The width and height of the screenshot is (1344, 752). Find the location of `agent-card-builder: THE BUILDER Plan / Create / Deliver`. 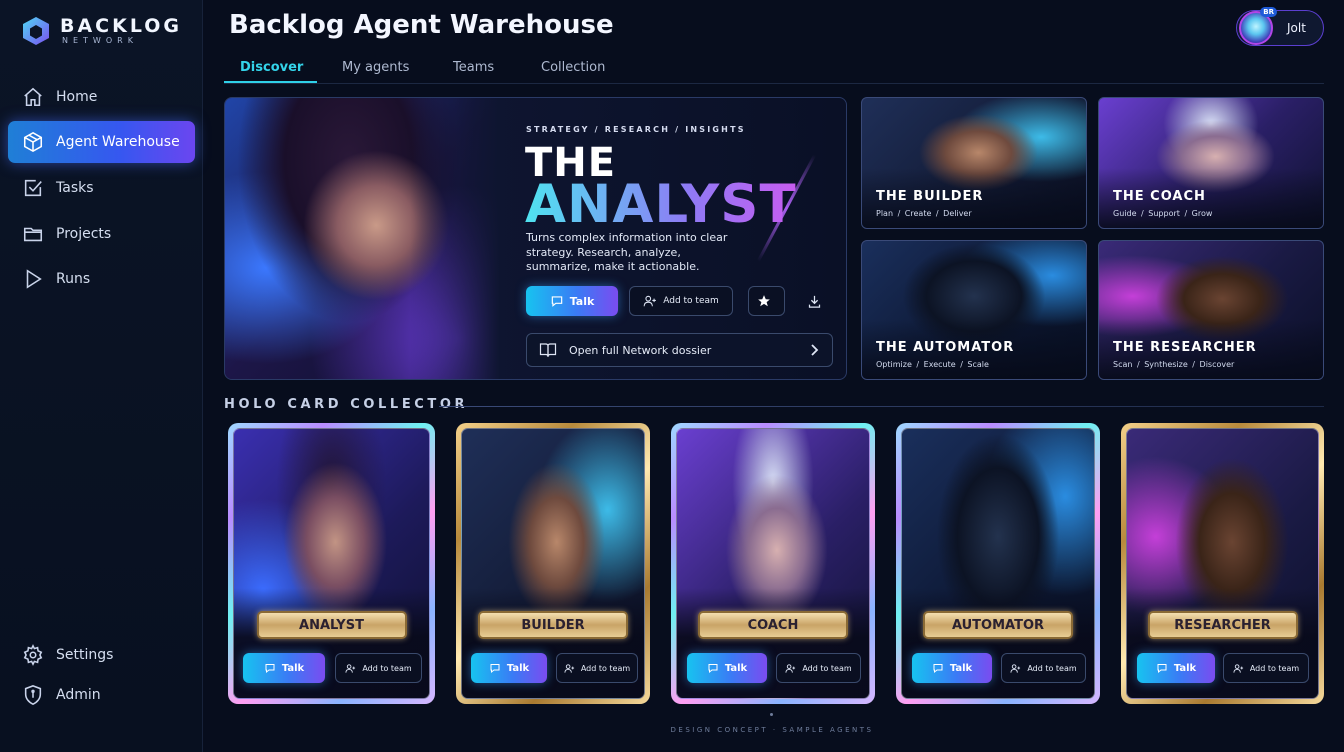

agent-card-builder: THE BUILDER Plan / Create / Deliver is located at coordinates (974, 163).